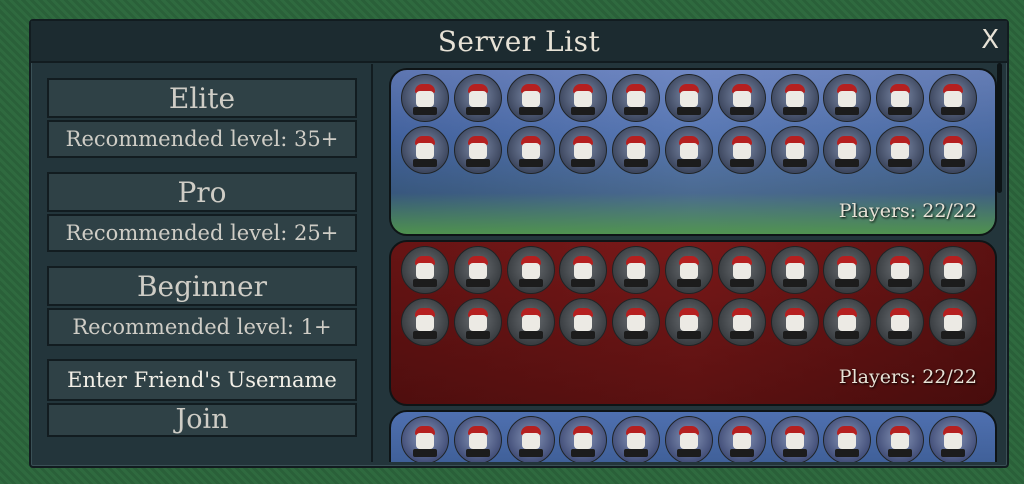 This screenshot has width=1024, height=484. I want to click on friend-username-input: Enter Friend's Username, so click(202, 380).